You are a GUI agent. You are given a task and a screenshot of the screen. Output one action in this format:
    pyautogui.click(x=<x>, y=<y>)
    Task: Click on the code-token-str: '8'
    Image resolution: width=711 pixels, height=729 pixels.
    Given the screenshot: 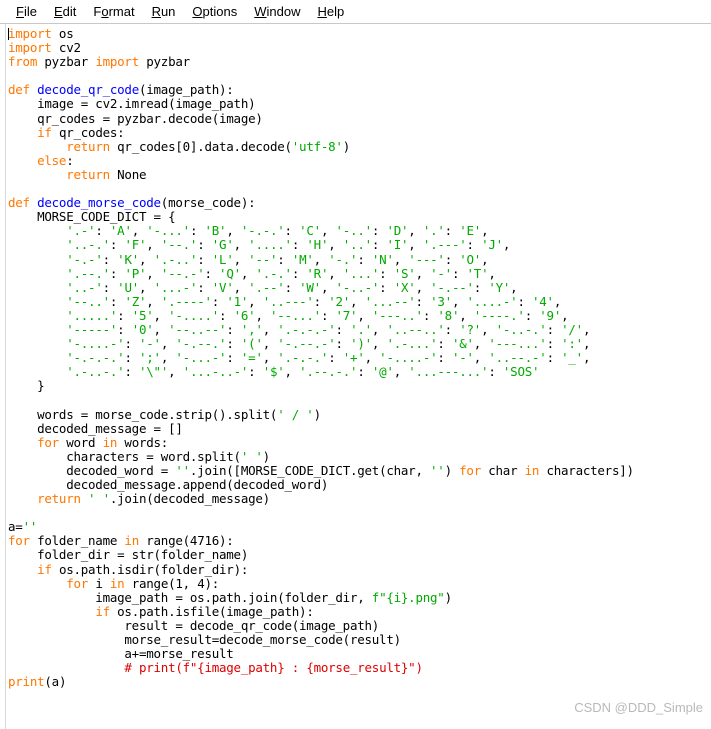 What is the action you would take?
    pyautogui.click(x=448, y=315)
    